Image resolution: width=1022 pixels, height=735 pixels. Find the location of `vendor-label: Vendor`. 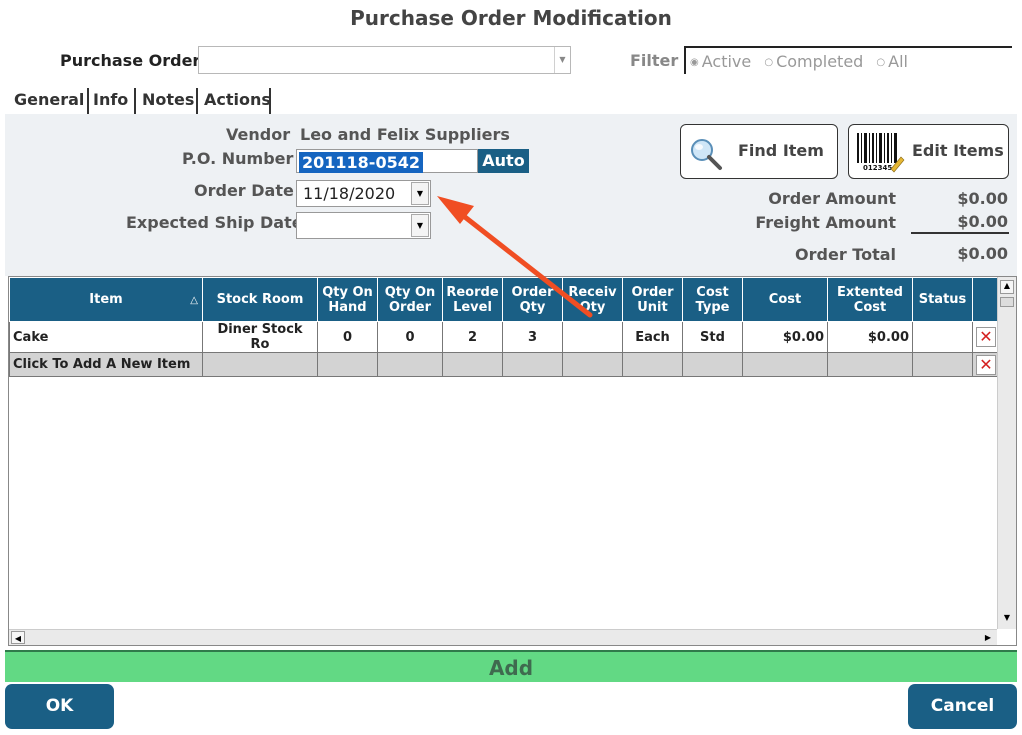

vendor-label: Vendor is located at coordinates (258, 134).